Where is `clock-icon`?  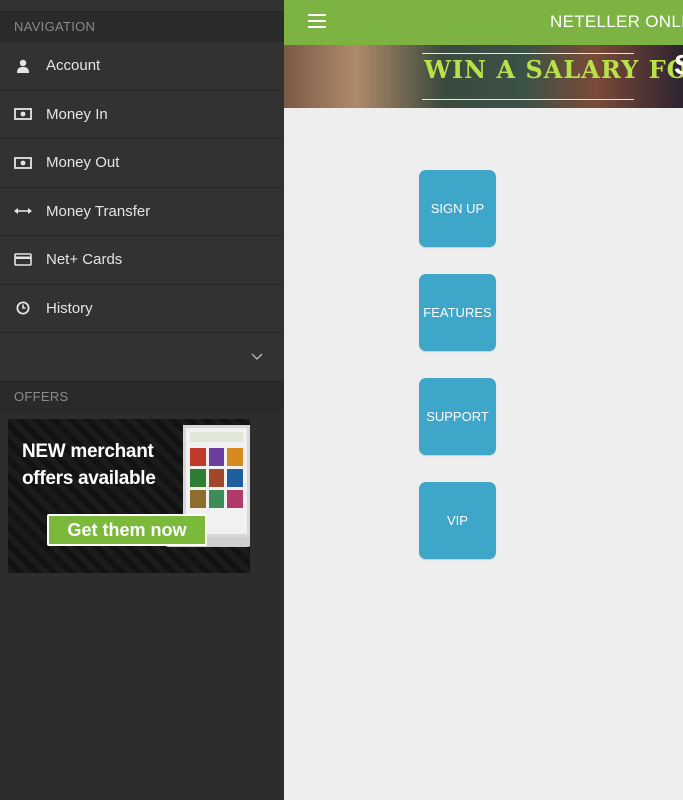 clock-icon is located at coordinates (23, 308).